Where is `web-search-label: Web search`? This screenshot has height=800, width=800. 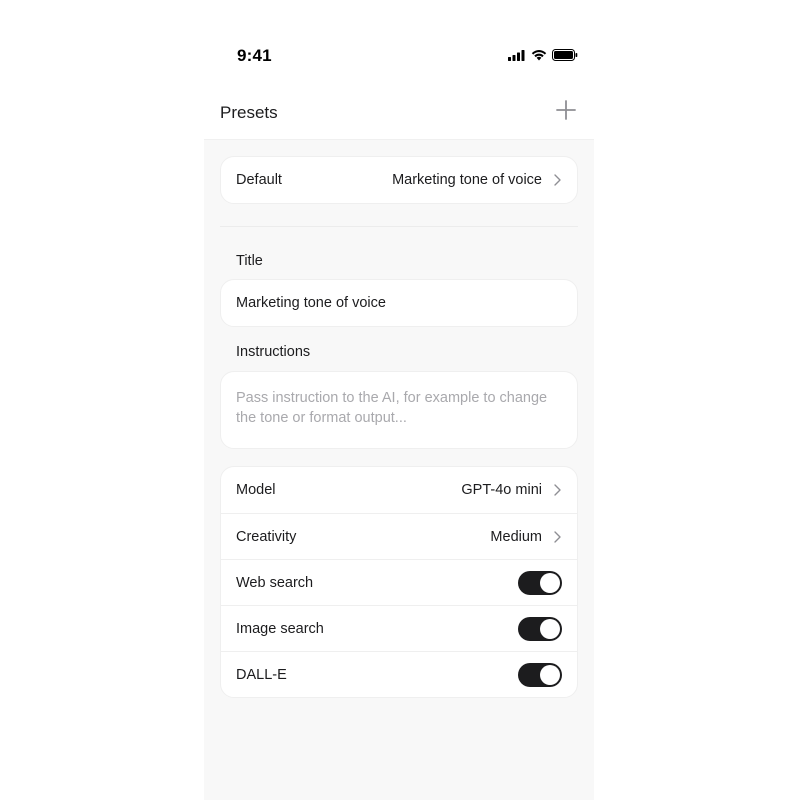
web-search-label: Web search is located at coordinates (275, 582).